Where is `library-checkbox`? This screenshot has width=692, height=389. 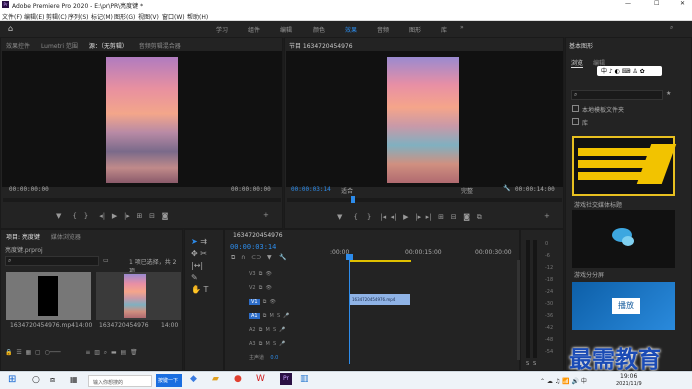
library-checkbox is located at coordinates (575, 121).